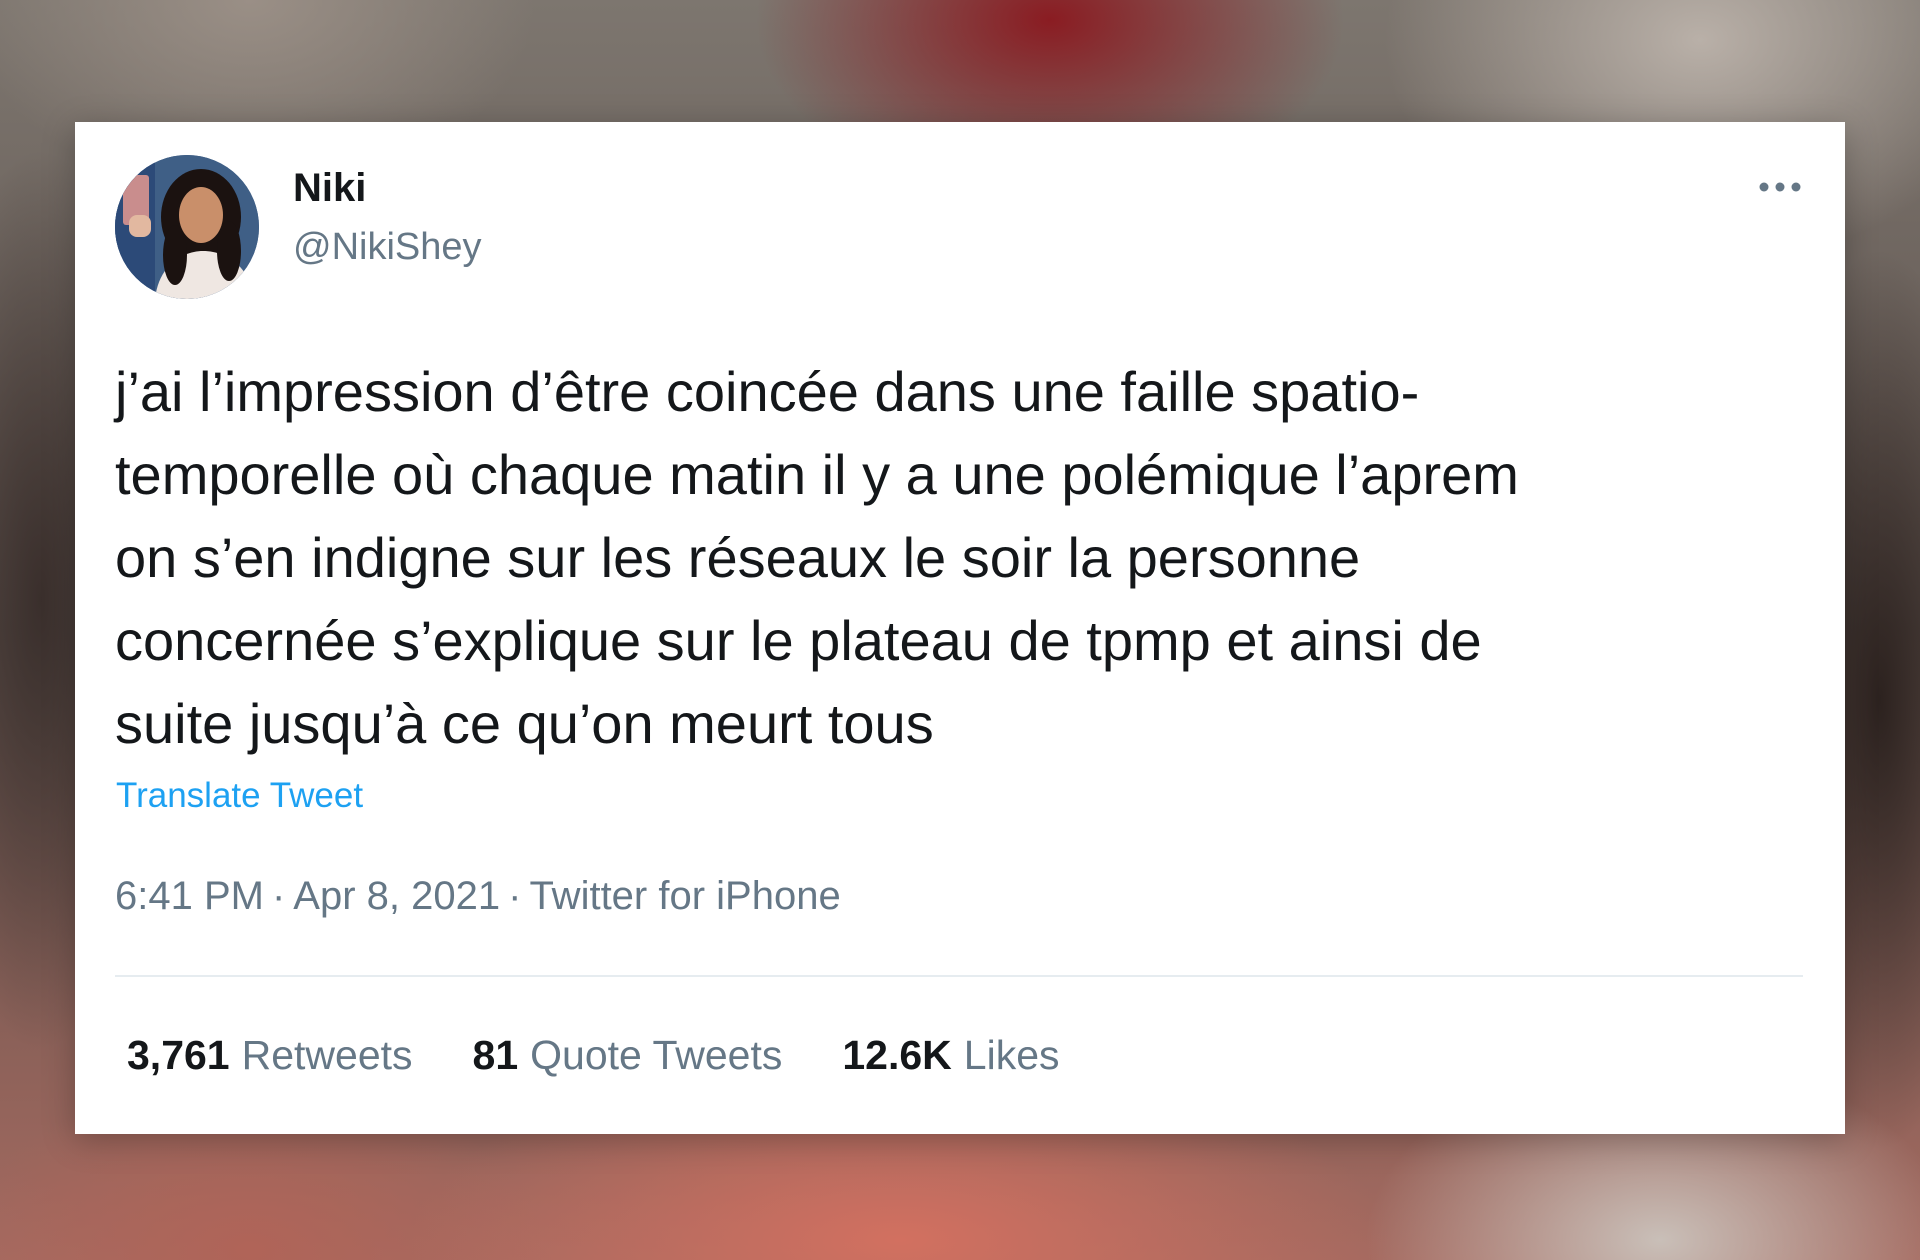 The width and height of the screenshot is (1920, 1260). Describe the element at coordinates (897, 1055) in the screenshot. I see `likes-count: 12.6K` at that location.